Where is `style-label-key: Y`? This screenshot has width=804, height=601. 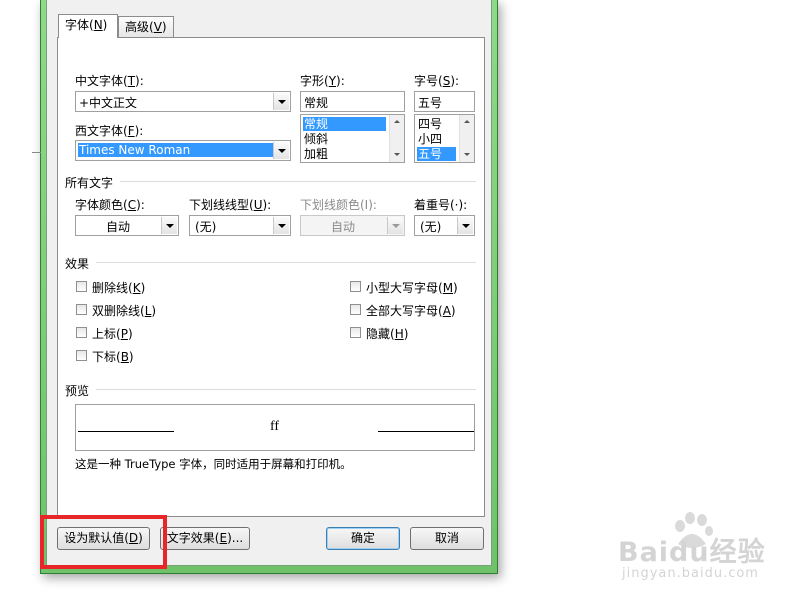 style-label-key: Y is located at coordinates (332, 81).